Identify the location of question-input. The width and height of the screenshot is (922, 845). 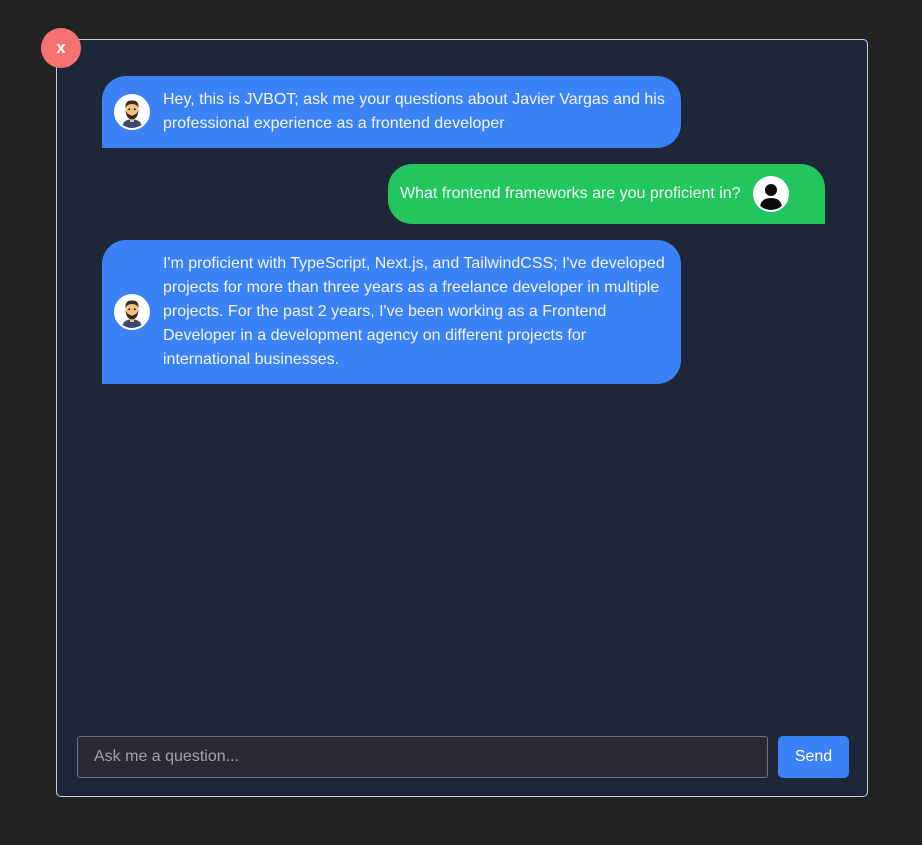
(422, 757).